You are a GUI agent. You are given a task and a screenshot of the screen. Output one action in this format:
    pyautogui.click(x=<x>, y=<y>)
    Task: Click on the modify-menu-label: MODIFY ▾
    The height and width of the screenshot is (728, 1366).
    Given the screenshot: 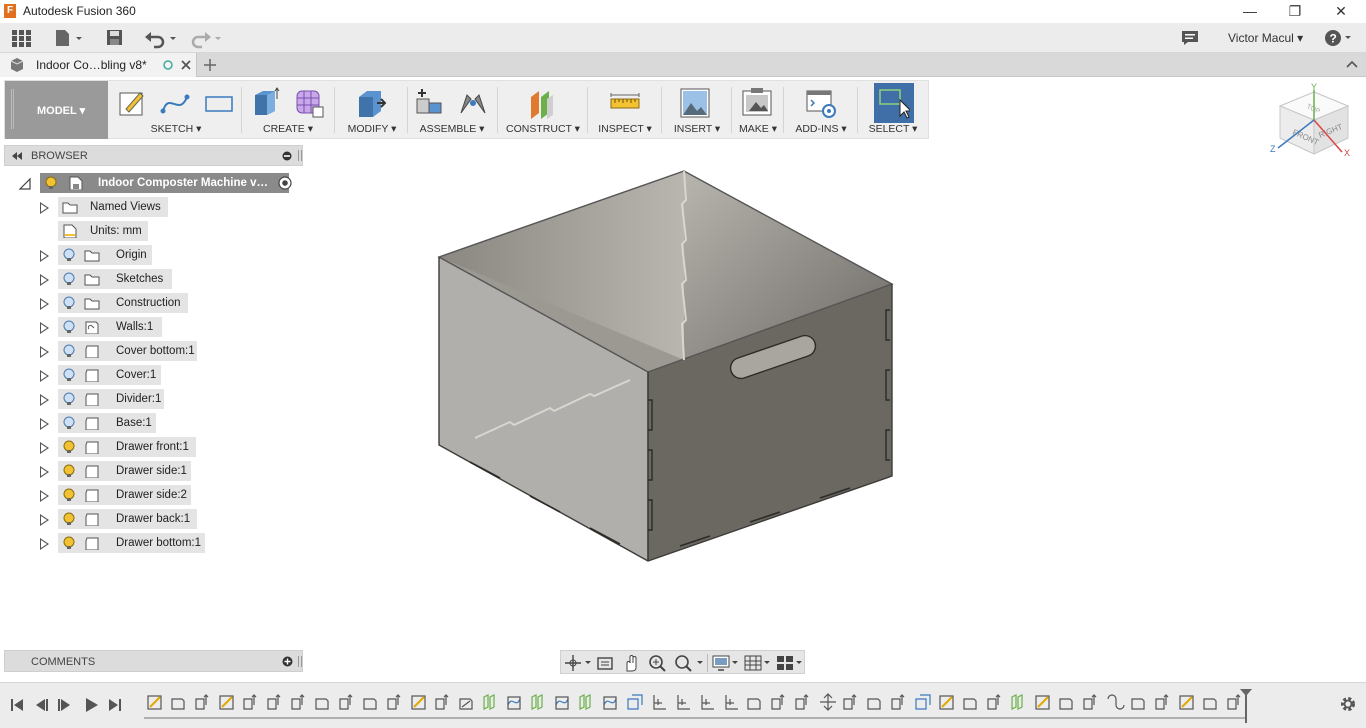 What is the action you would take?
    pyautogui.click(x=372, y=129)
    